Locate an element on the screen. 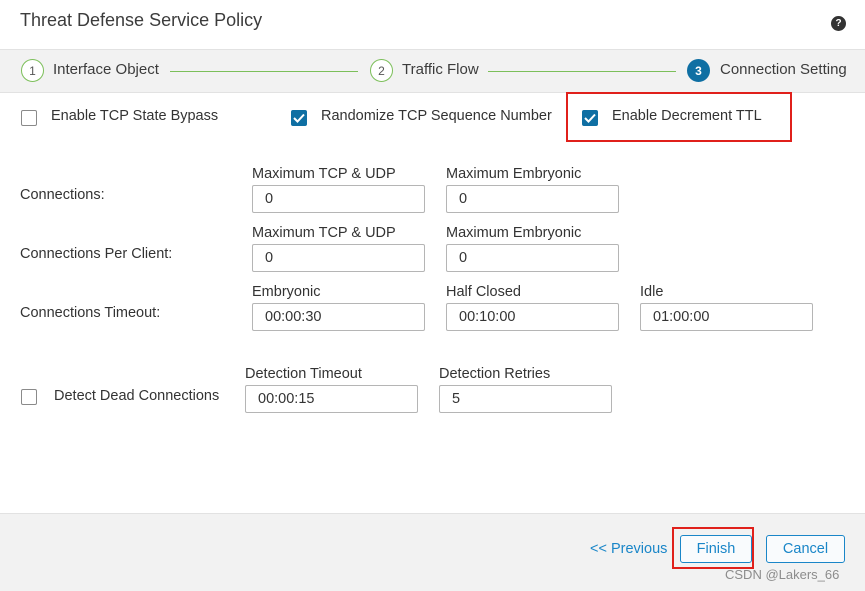 This screenshot has height=591, width=865. timeout-idle-label: Idle is located at coordinates (652, 292).